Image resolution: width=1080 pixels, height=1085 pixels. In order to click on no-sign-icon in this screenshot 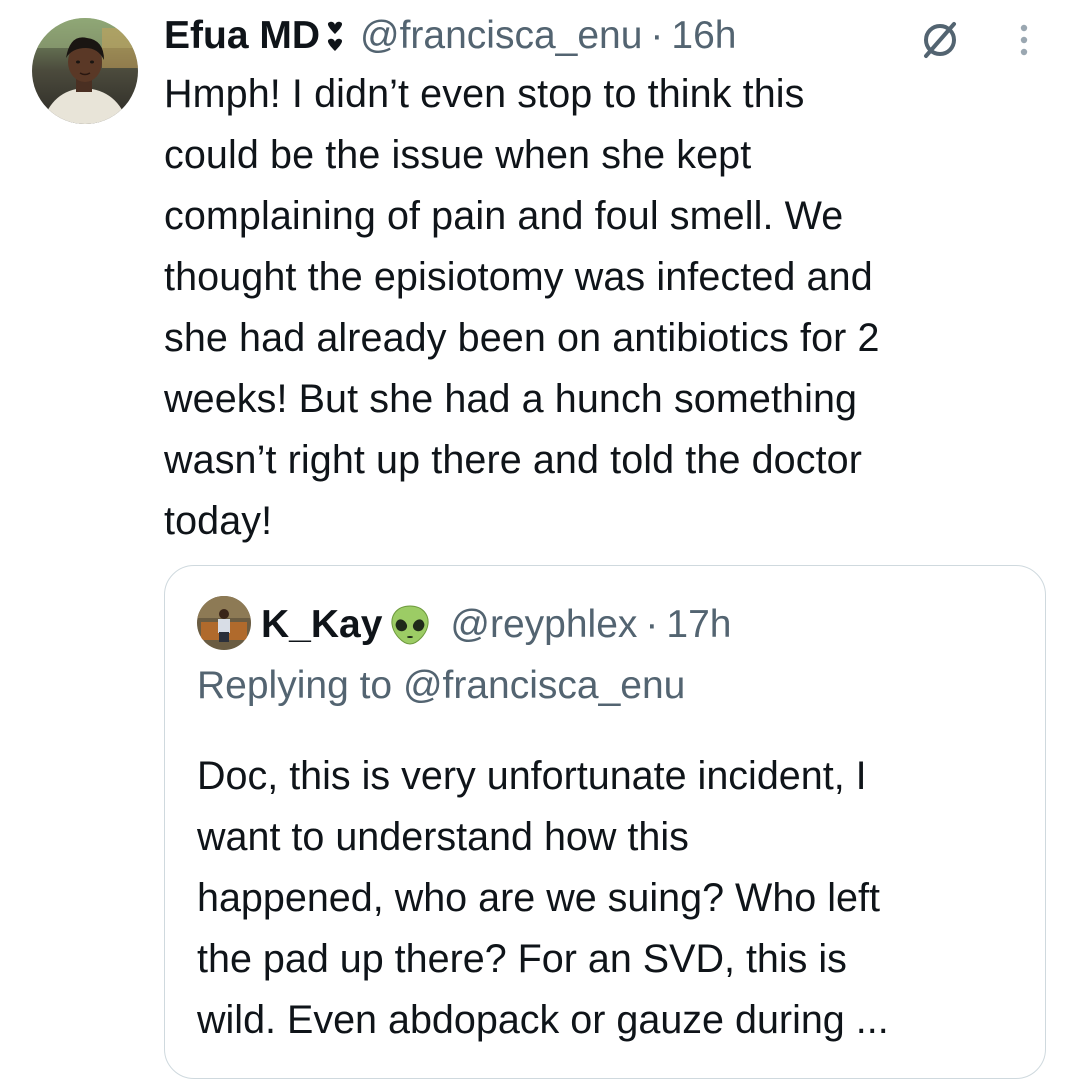, I will do `click(940, 40)`.